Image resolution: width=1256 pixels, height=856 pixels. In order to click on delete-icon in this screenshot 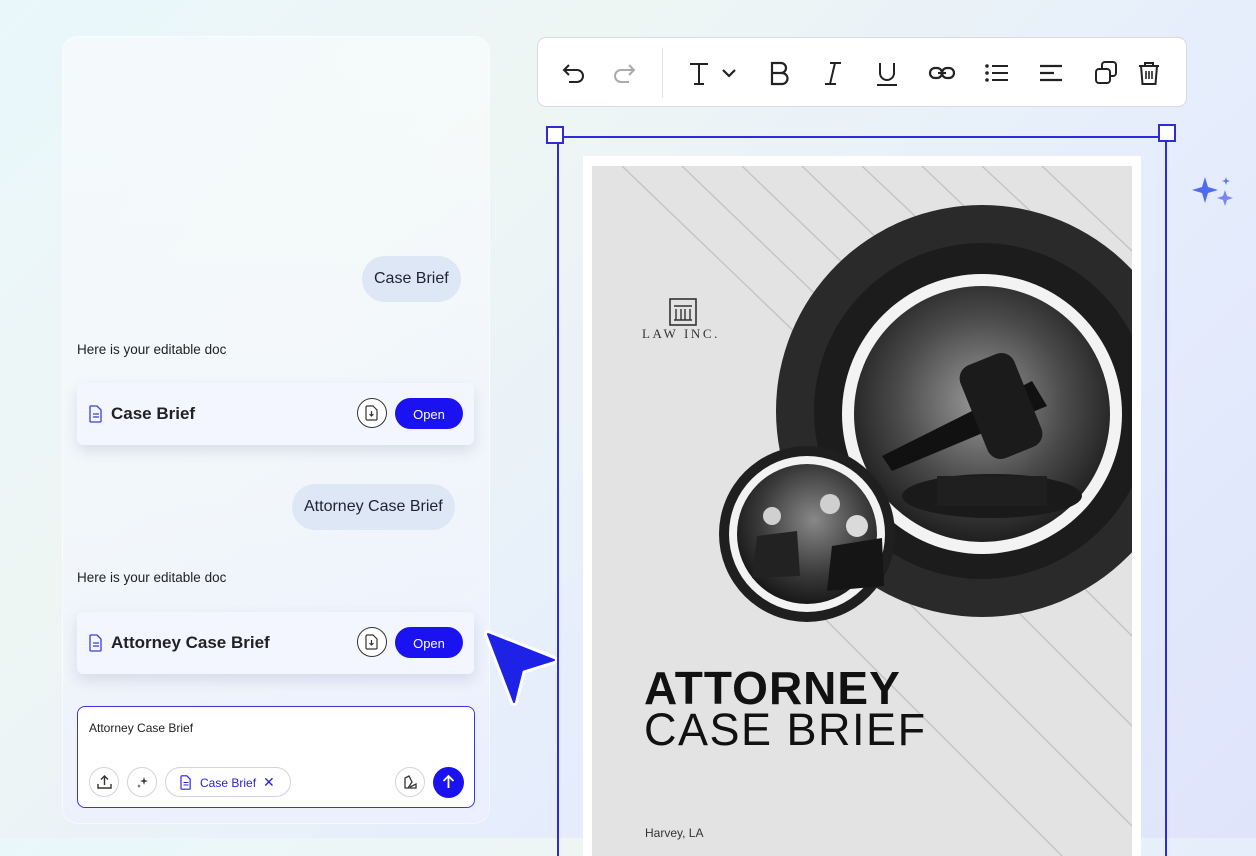, I will do `click(1149, 73)`.